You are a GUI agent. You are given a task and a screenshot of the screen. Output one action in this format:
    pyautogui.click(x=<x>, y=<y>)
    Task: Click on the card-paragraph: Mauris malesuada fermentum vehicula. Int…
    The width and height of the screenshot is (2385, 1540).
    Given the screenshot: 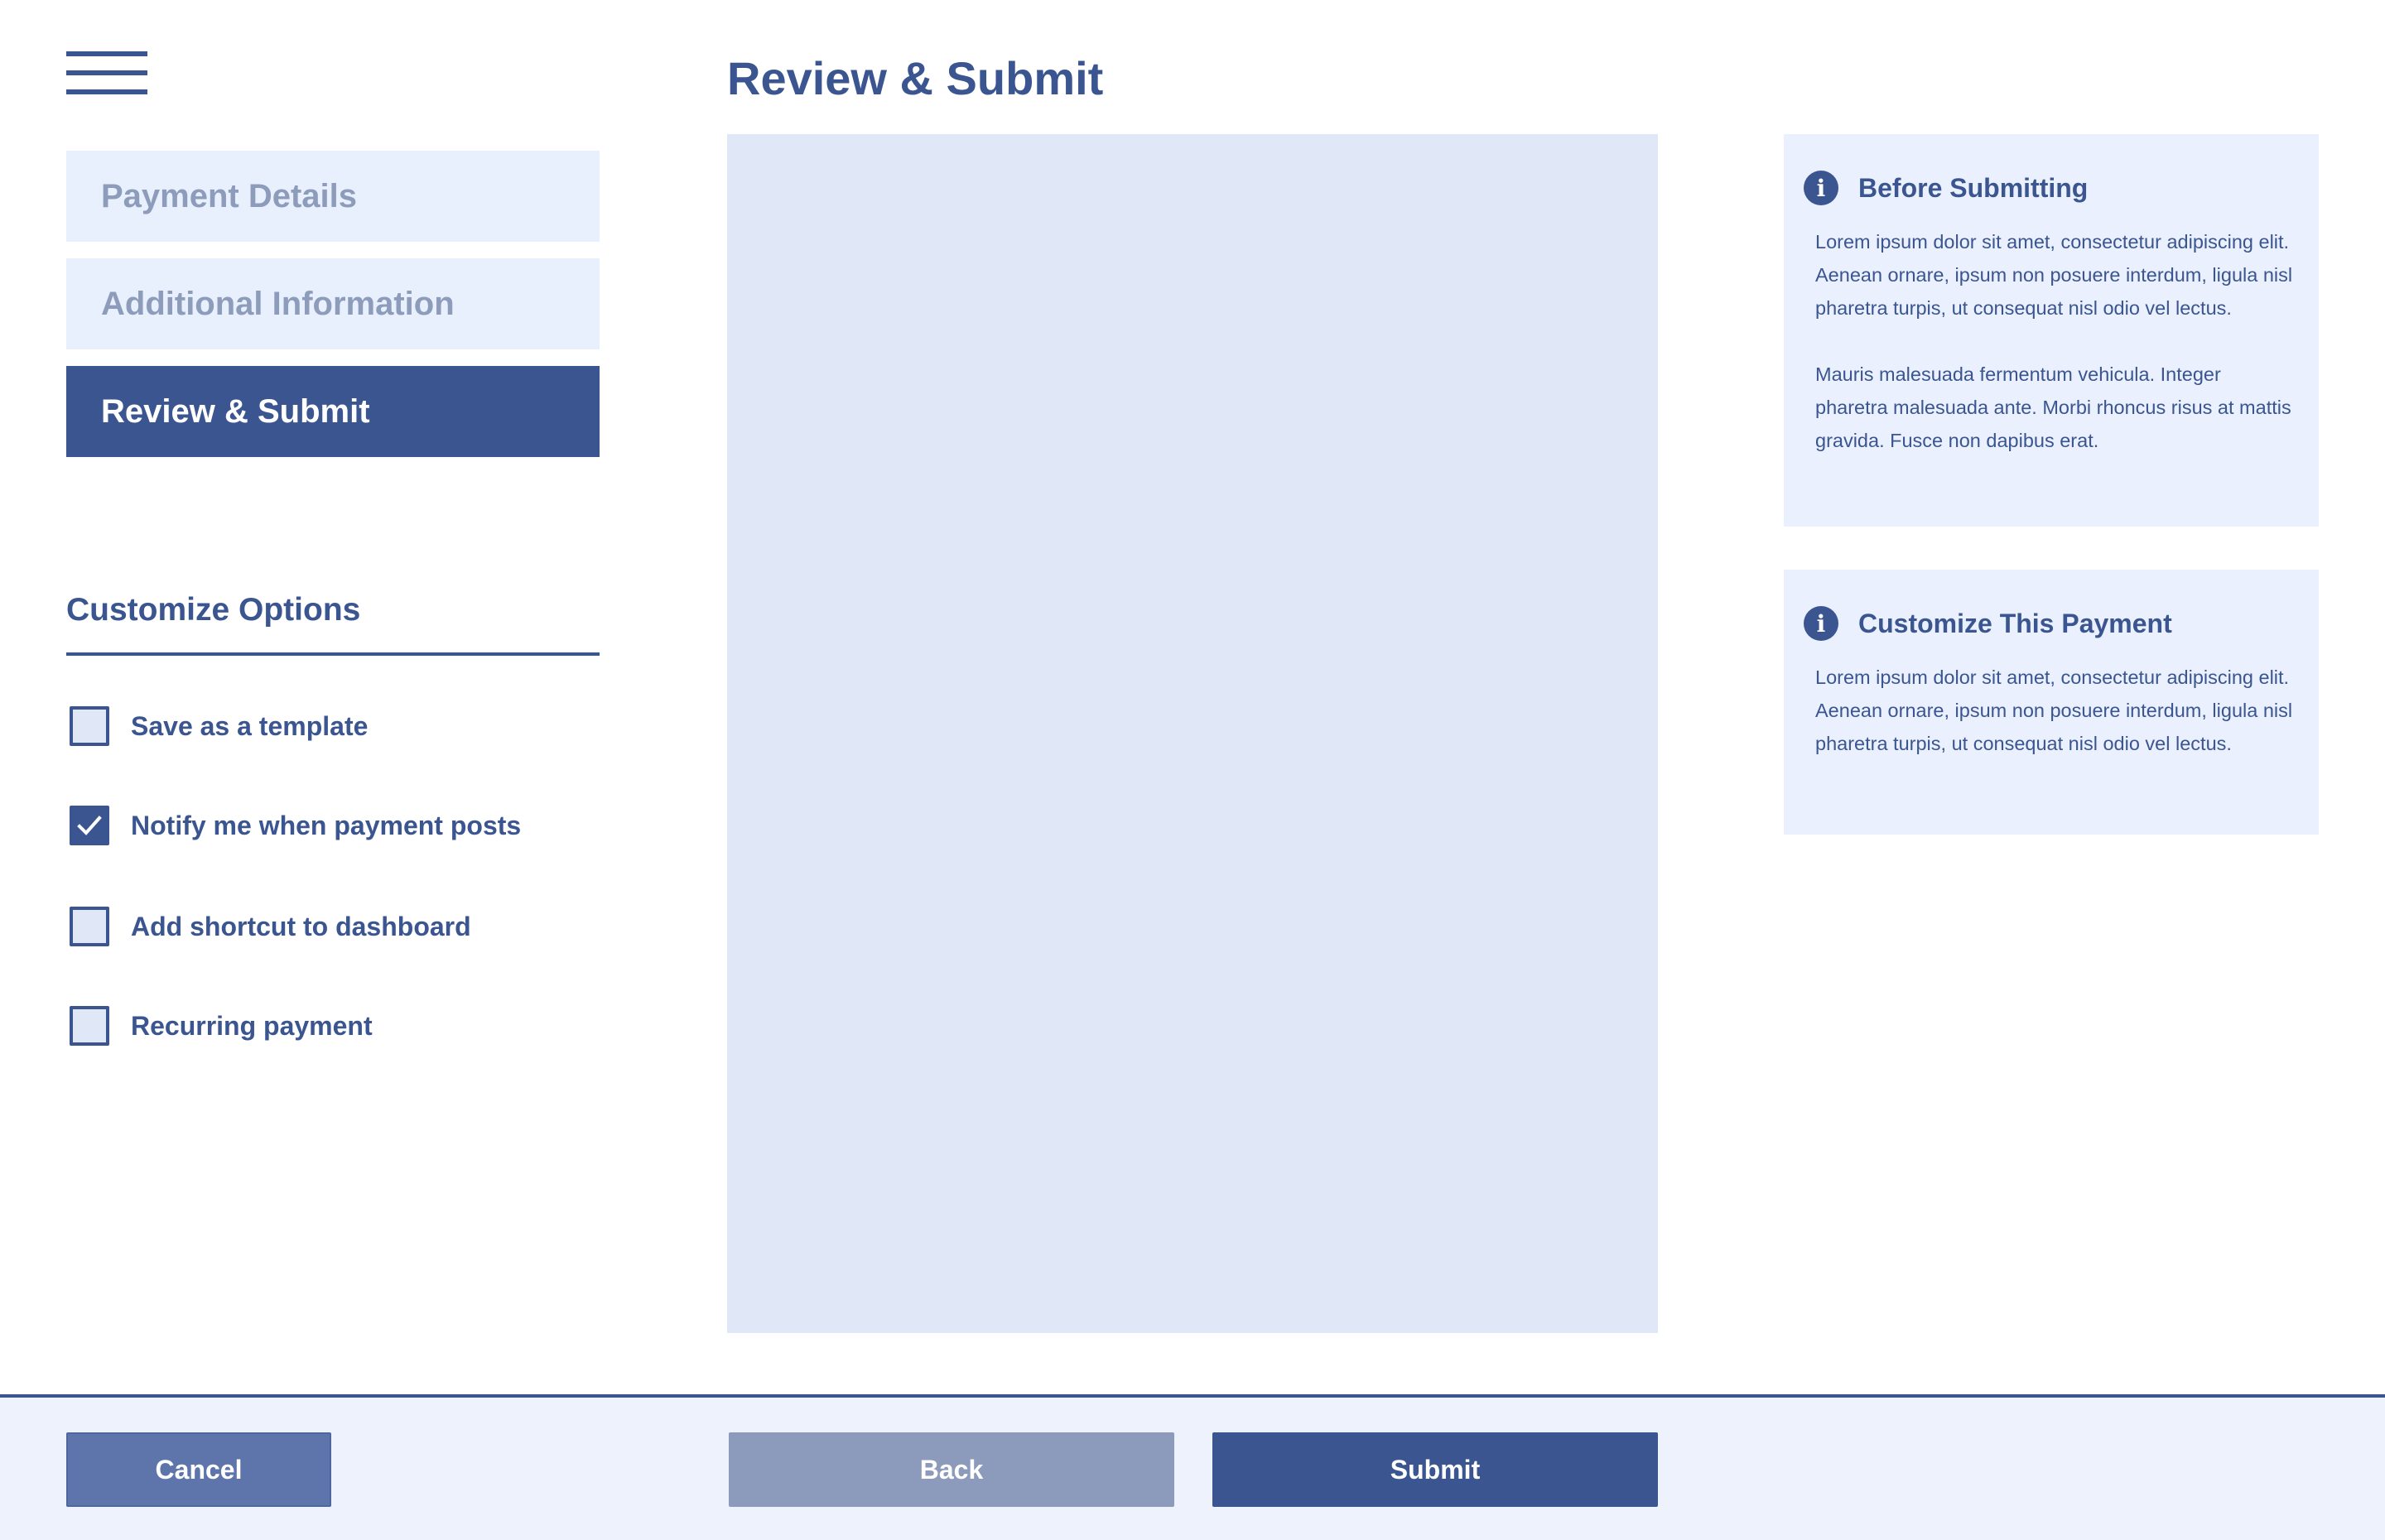 What is the action you would take?
    pyautogui.click(x=2053, y=407)
    